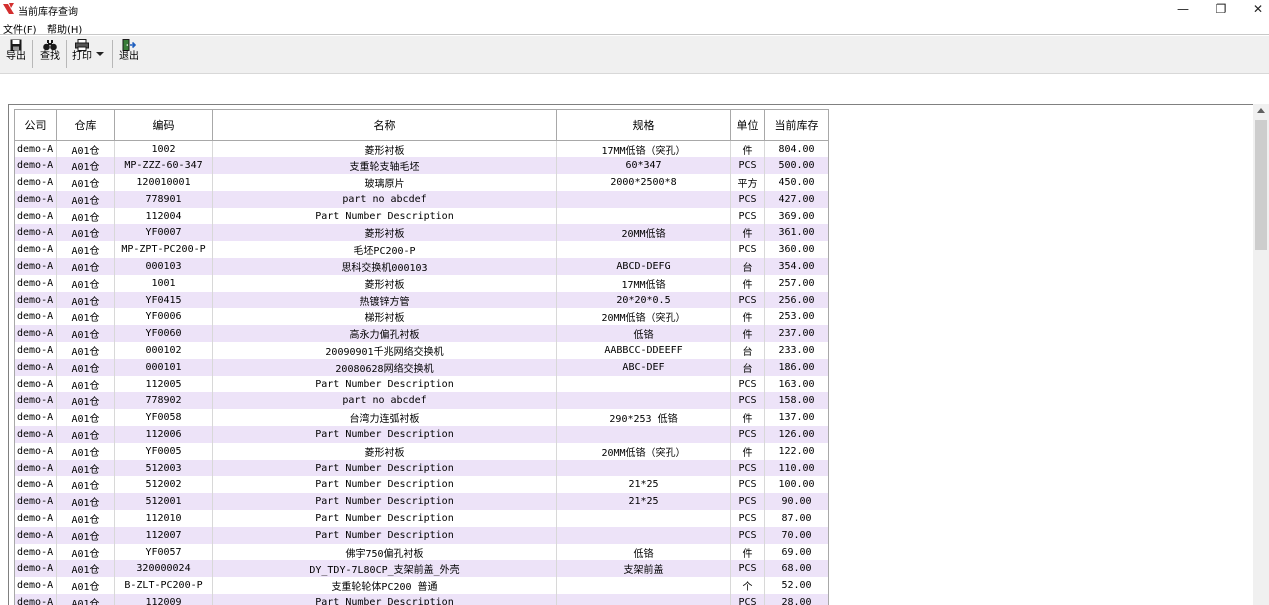  I want to click on close-button: ✕, so click(1254, 9).